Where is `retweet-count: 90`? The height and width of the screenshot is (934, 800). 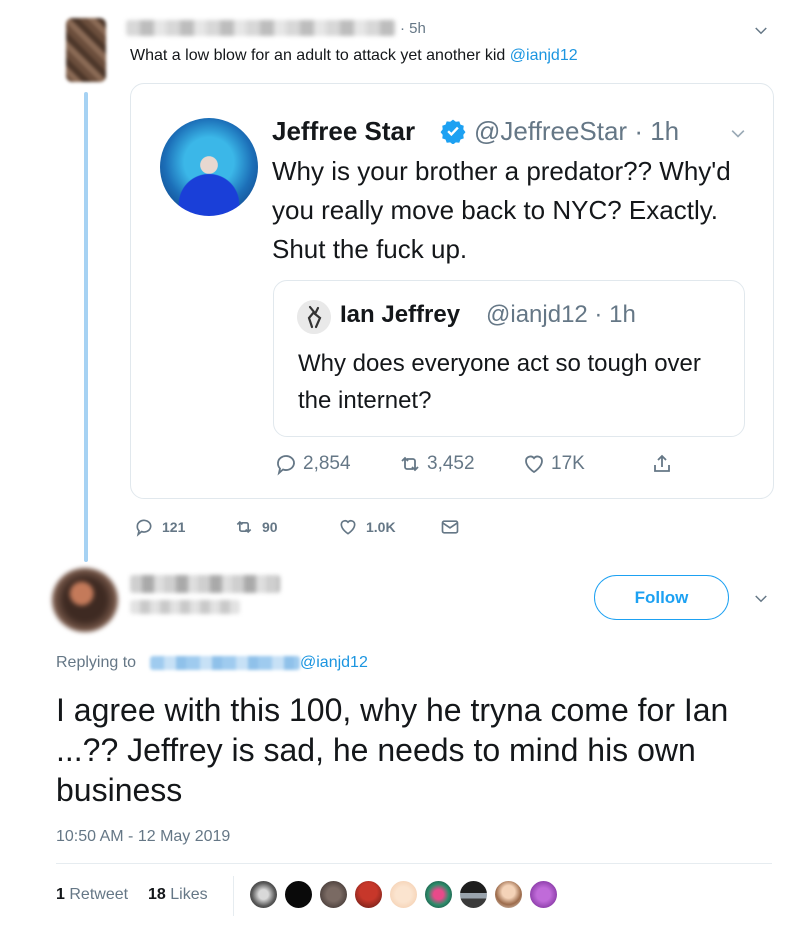
retweet-count: 90 is located at coordinates (270, 527).